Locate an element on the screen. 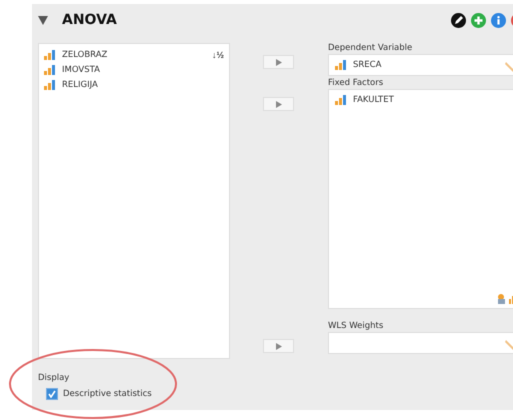  section-label: Display is located at coordinates (54, 378).